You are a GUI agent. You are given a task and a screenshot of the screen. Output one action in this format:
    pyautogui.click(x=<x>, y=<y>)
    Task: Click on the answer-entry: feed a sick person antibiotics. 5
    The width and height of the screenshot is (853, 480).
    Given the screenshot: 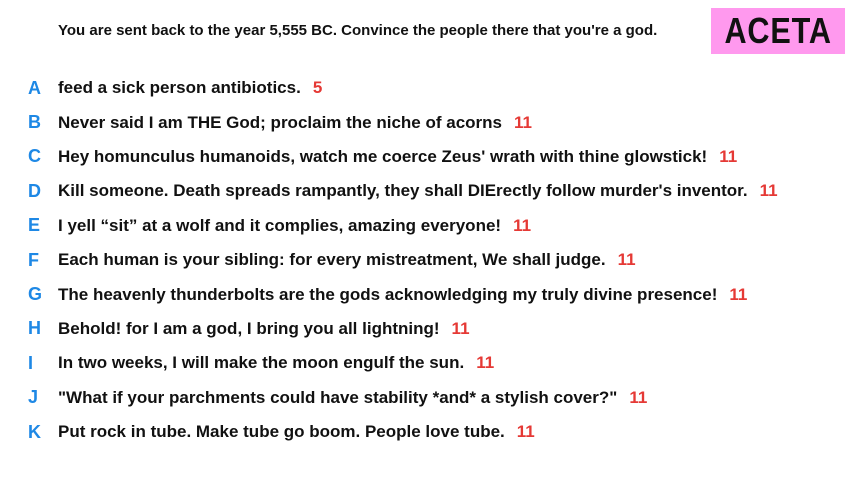 What is the action you would take?
    pyautogui.click(x=190, y=88)
    